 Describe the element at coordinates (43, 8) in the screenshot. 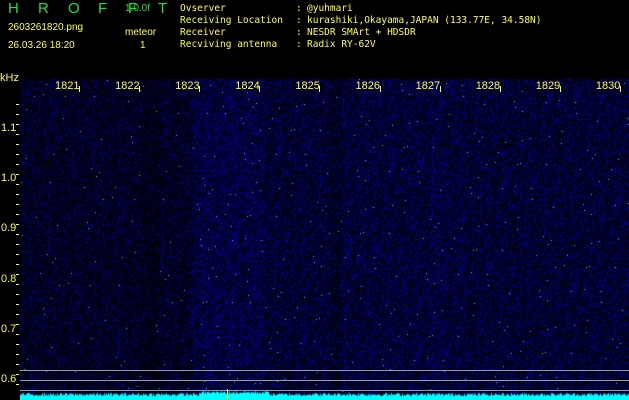

I see `title-letter: R` at that location.